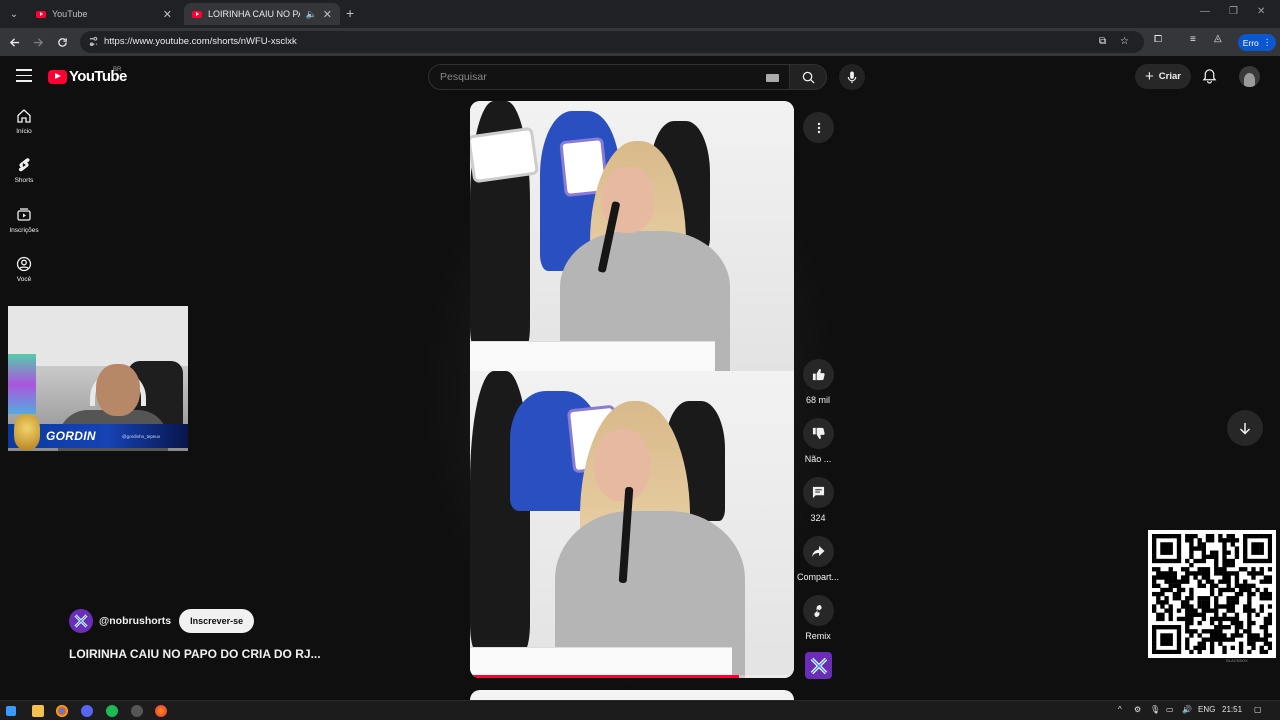 This screenshot has width=1280, height=720. I want to click on tab-title: LOIRINHA CAIU NO PAPO D, so click(254, 14).